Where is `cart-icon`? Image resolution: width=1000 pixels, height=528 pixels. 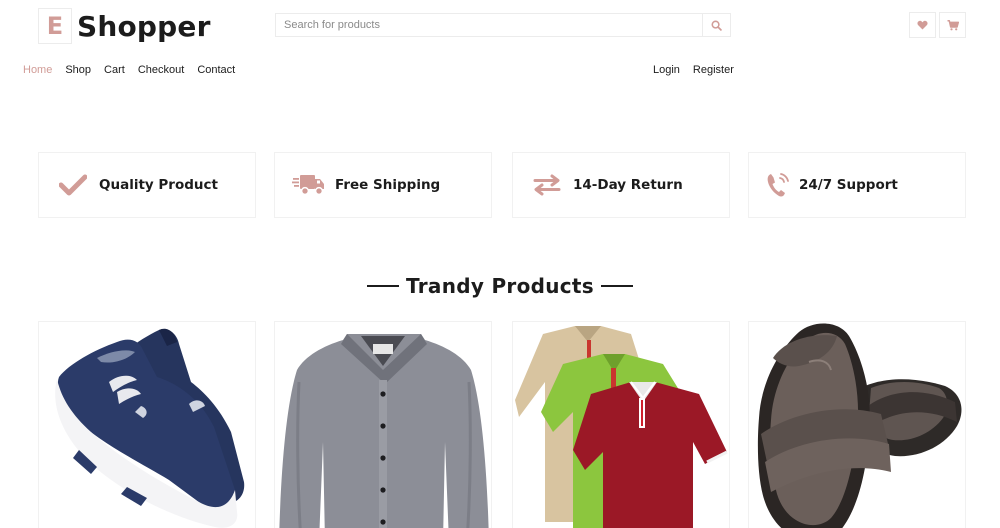
cart-icon is located at coordinates (953, 24).